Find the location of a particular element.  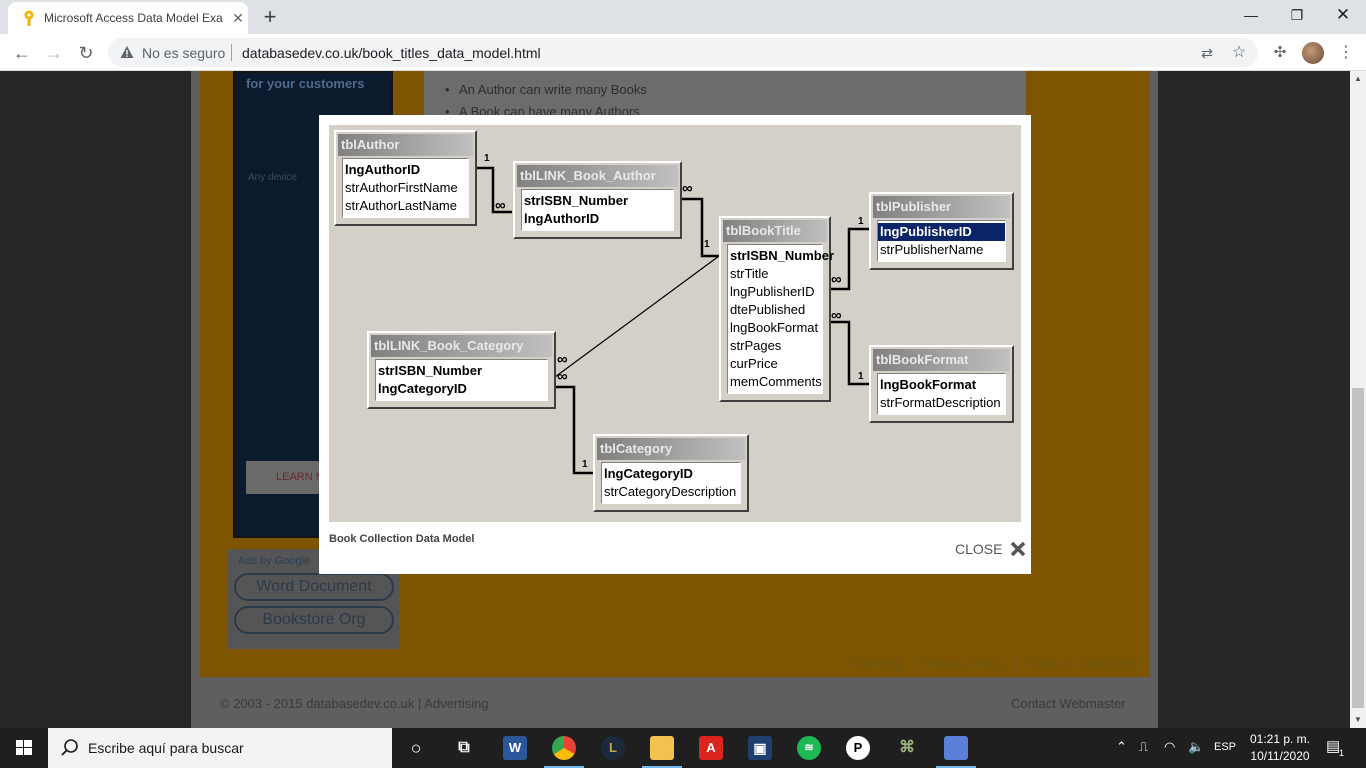

field-primary-key-selected: lngPublisherID is located at coordinates (941, 232).